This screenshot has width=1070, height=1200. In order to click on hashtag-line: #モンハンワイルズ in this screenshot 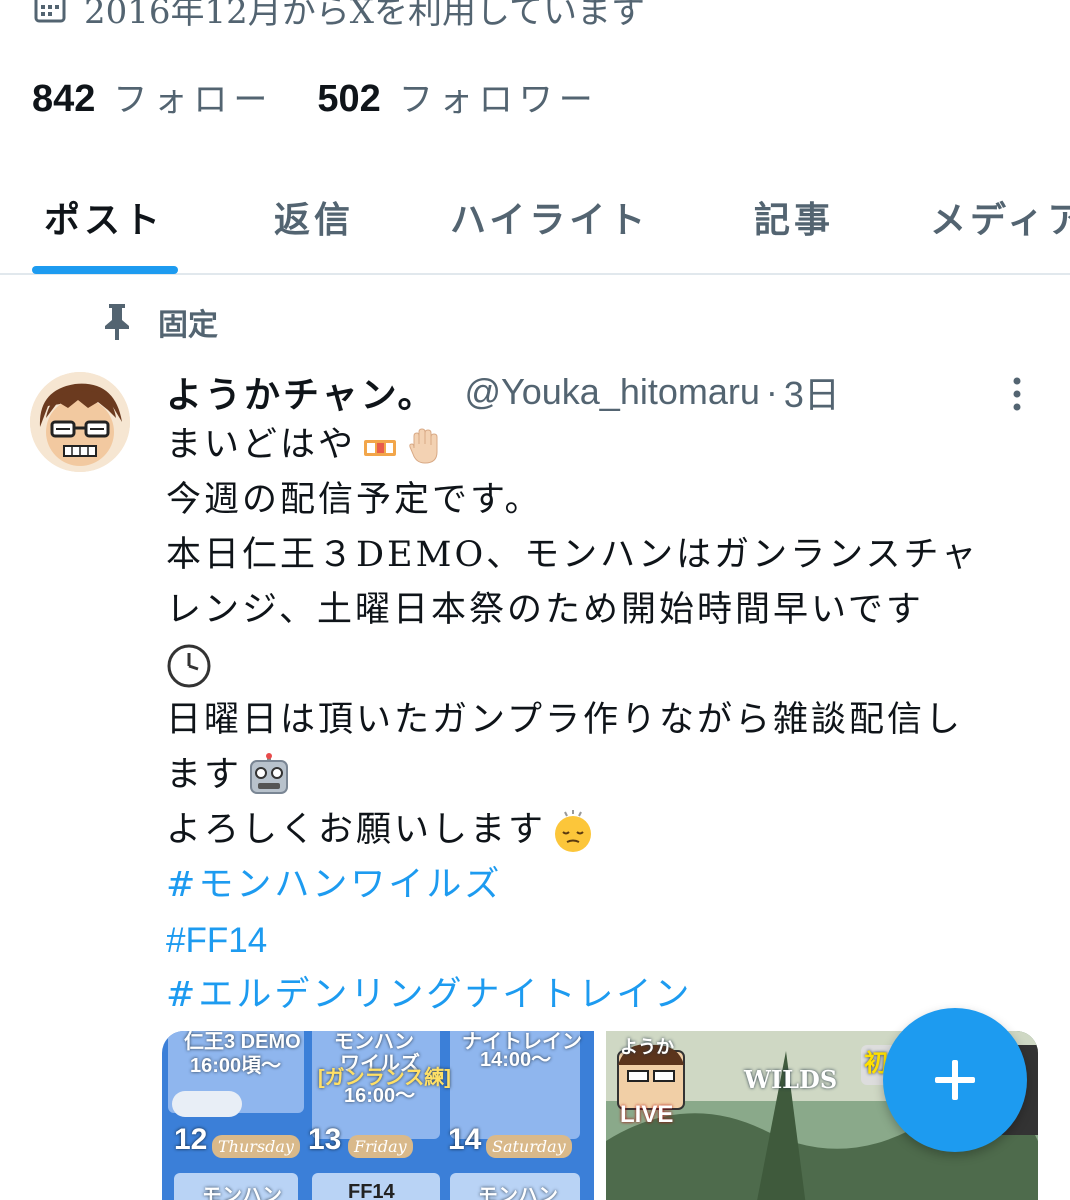, I will do `click(606, 885)`.